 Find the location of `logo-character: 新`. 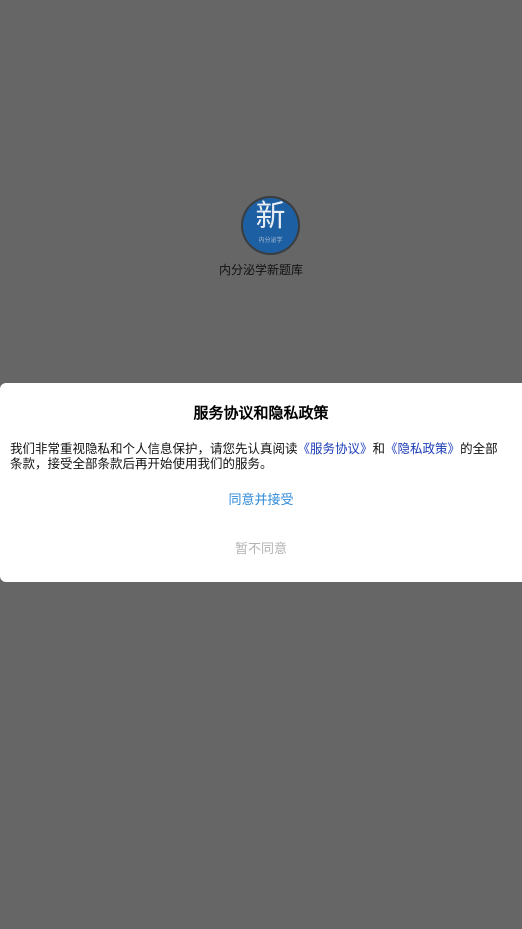

logo-character: 新 is located at coordinates (270, 216).